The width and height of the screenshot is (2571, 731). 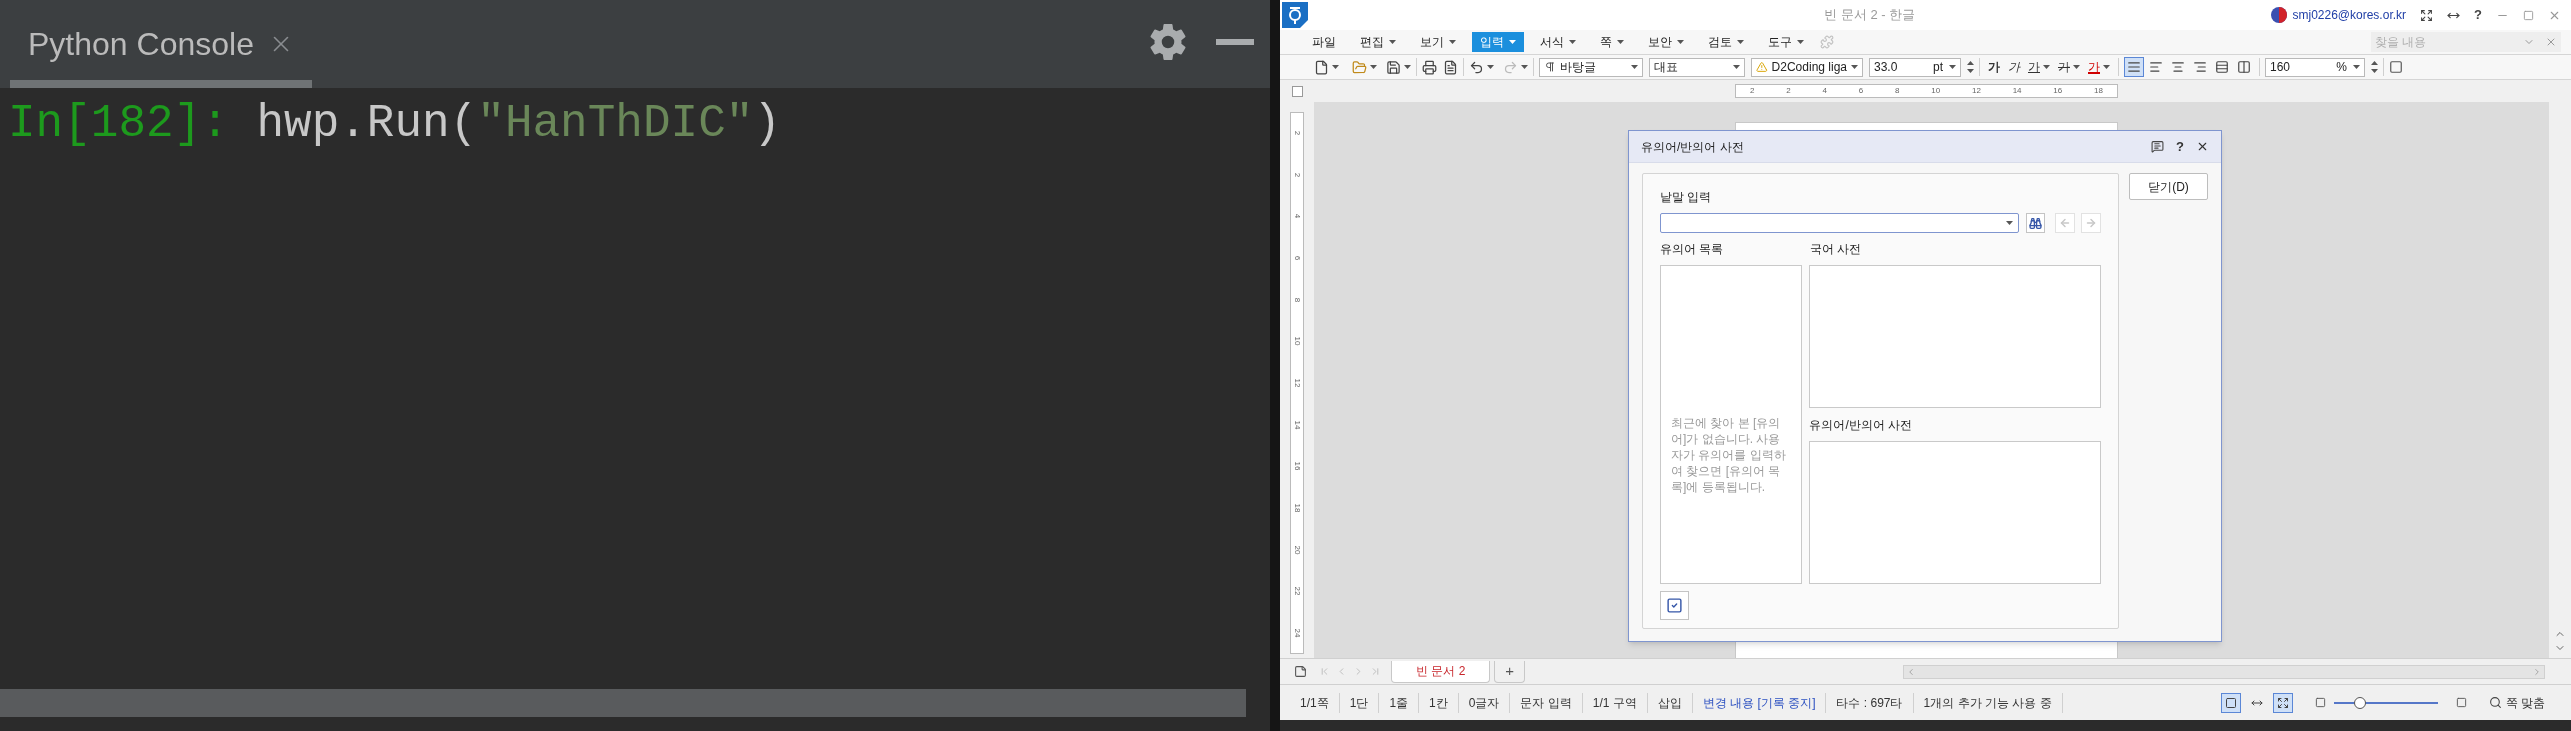 I want to click on align-left-icon, so click(x=2156, y=67).